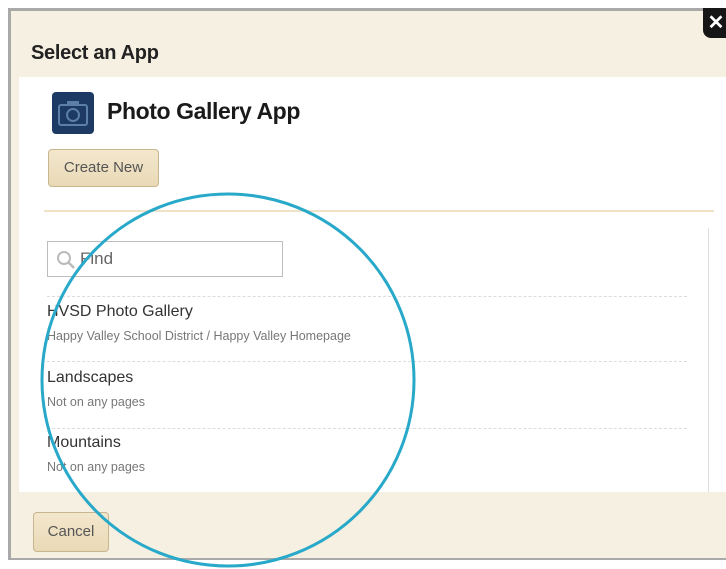 The height and width of the screenshot is (569, 726). Describe the element at coordinates (203, 111) in the screenshot. I see `app-title: Photo Gallery App` at that location.